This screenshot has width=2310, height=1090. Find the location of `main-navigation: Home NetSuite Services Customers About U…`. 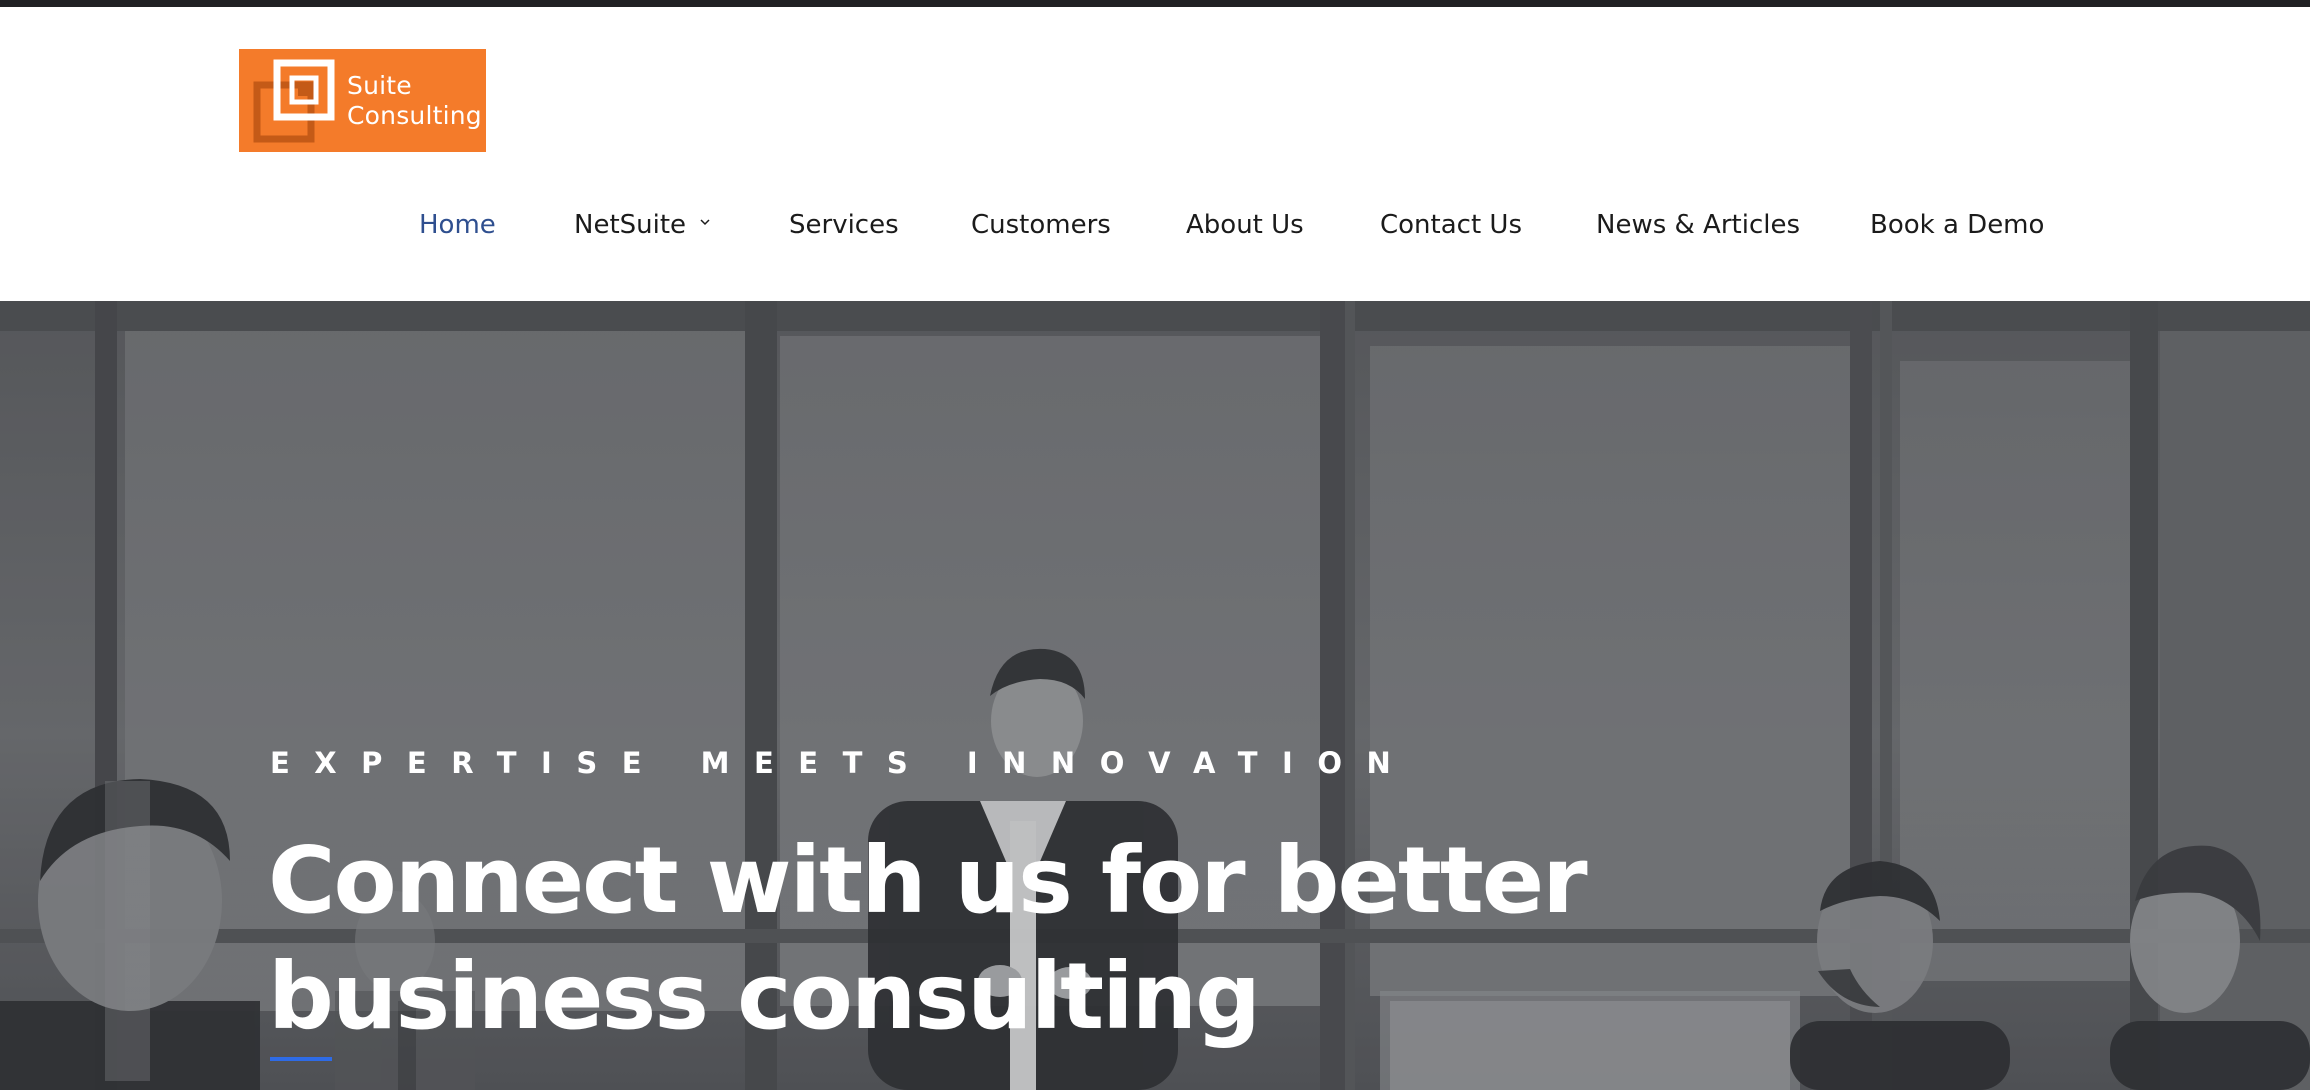

main-navigation: Home NetSuite Services Customers About U… is located at coordinates (1155, 225).